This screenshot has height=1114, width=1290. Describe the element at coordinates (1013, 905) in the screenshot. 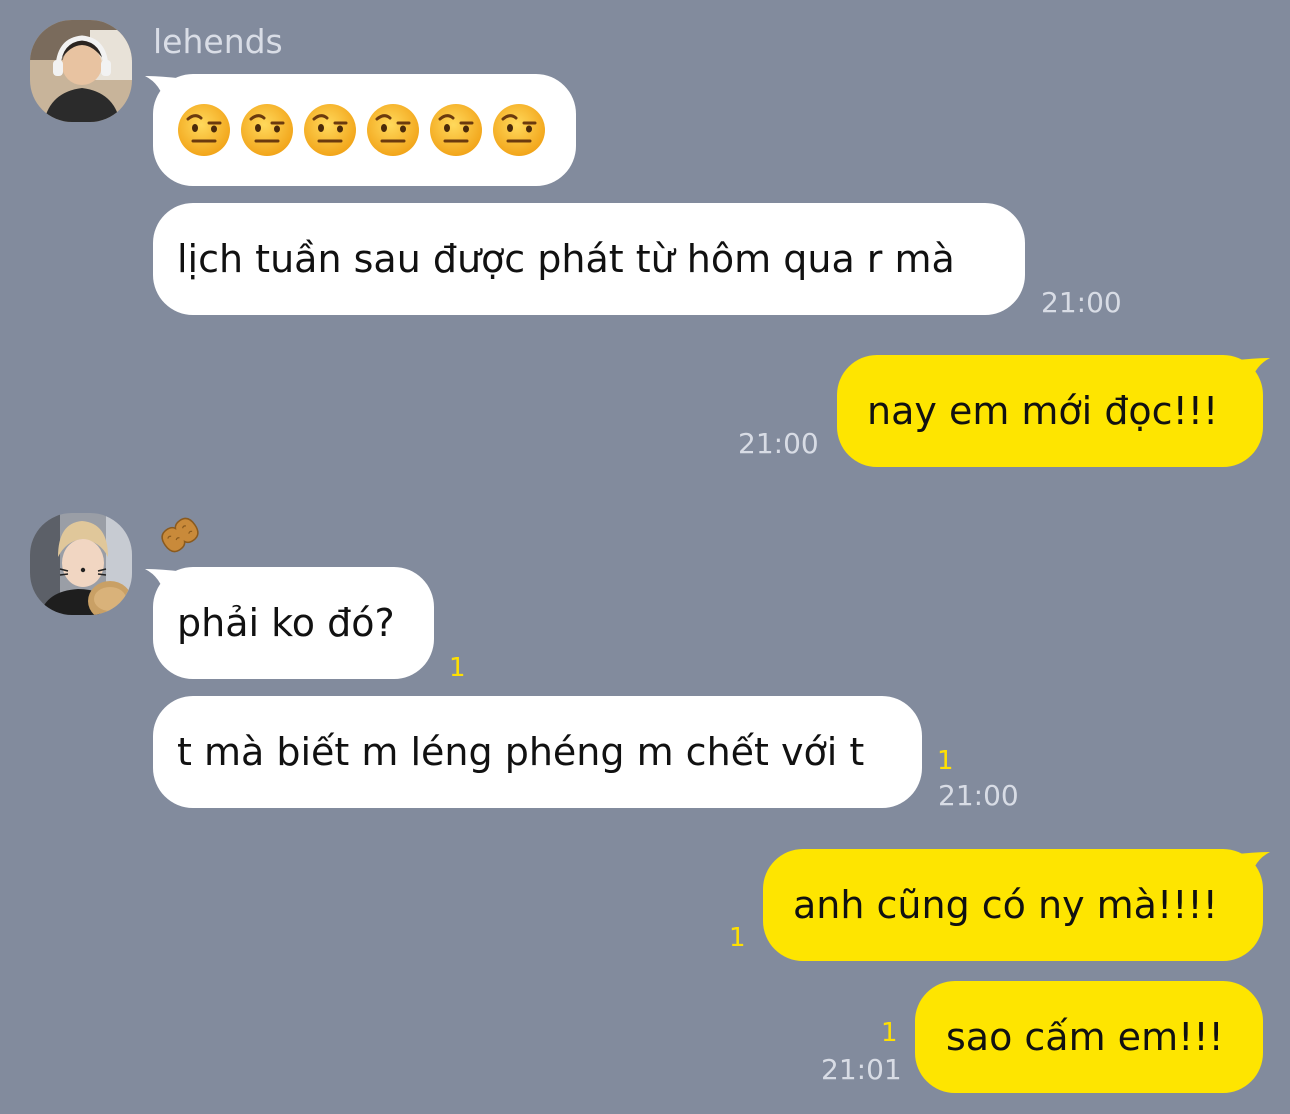

I see `message-bubble-text: anh cũng có ny mà!!!!` at that location.